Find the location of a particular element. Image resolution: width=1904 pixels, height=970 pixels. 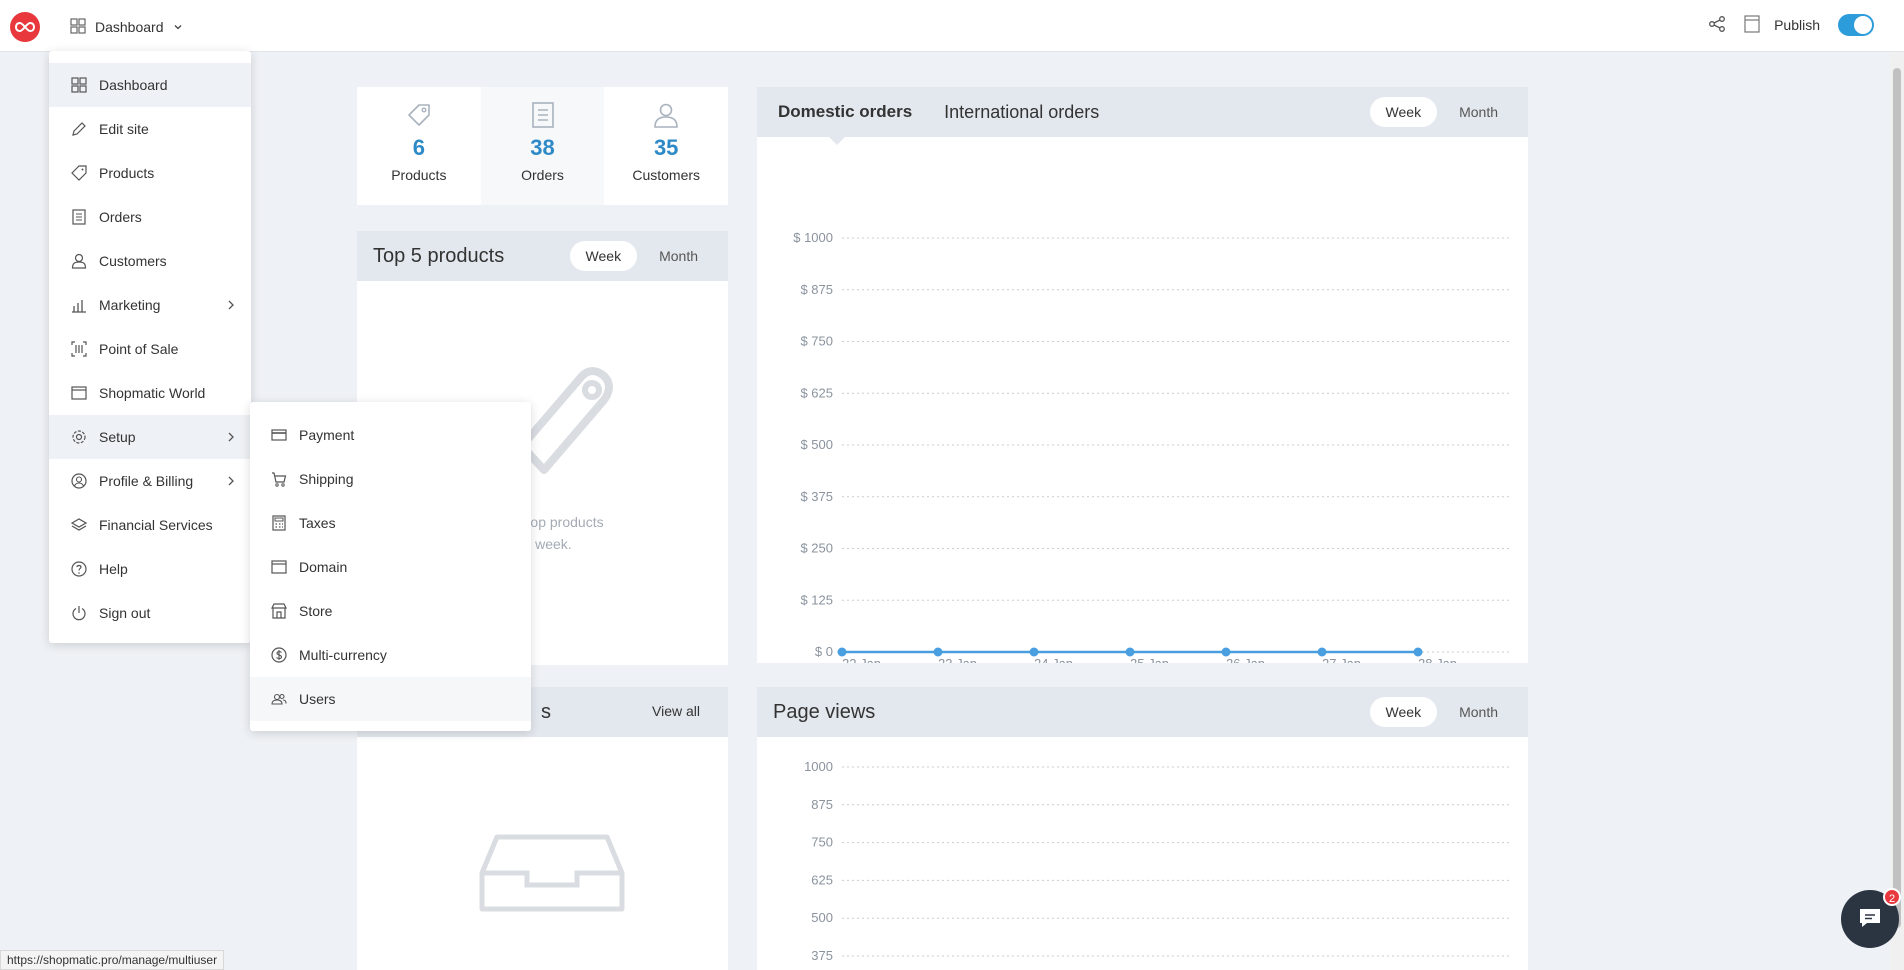

menu-item-label: Sign out is located at coordinates (125, 613).